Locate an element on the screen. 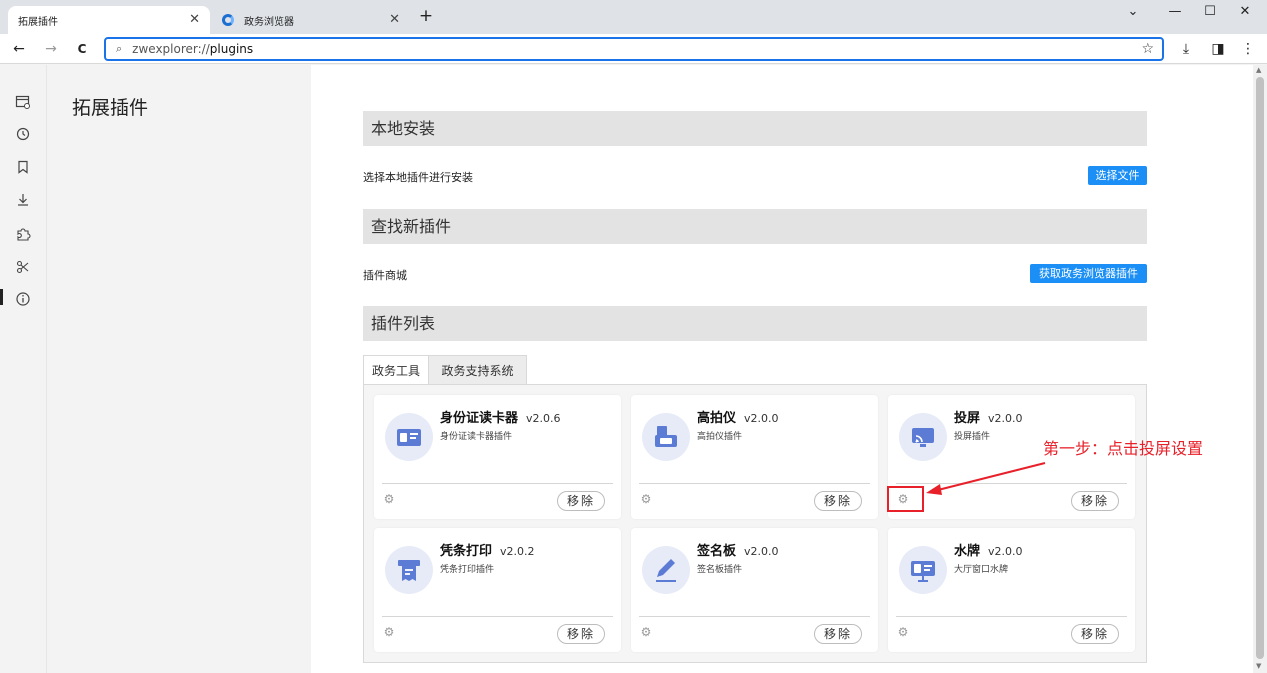 The image size is (1267, 673). new-tab-button: + is located at coordinates (426, 16).